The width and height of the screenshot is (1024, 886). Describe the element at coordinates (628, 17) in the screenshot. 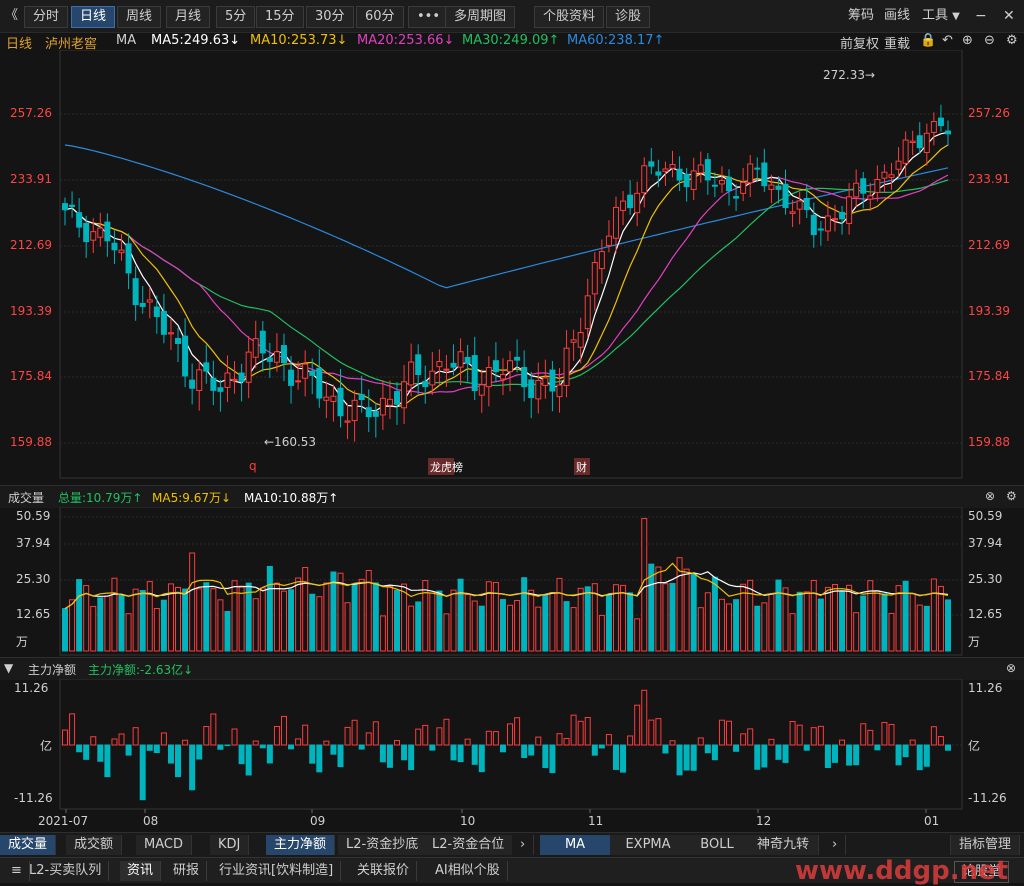

I see `period-button-11: 诊股` at that location.